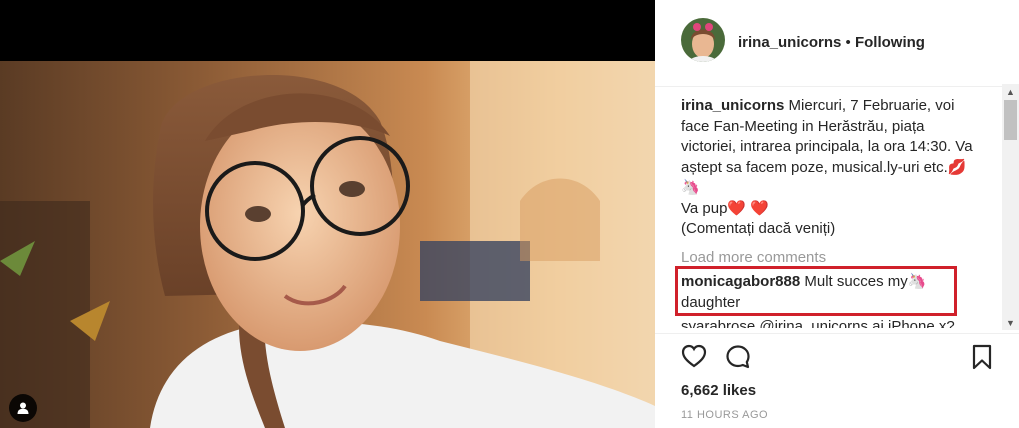 The height and width of the screenshot is (428, 1019). Describe the element at coordinates (1010, 120) in the screenshot. I see `scroll-thumb` at that location.